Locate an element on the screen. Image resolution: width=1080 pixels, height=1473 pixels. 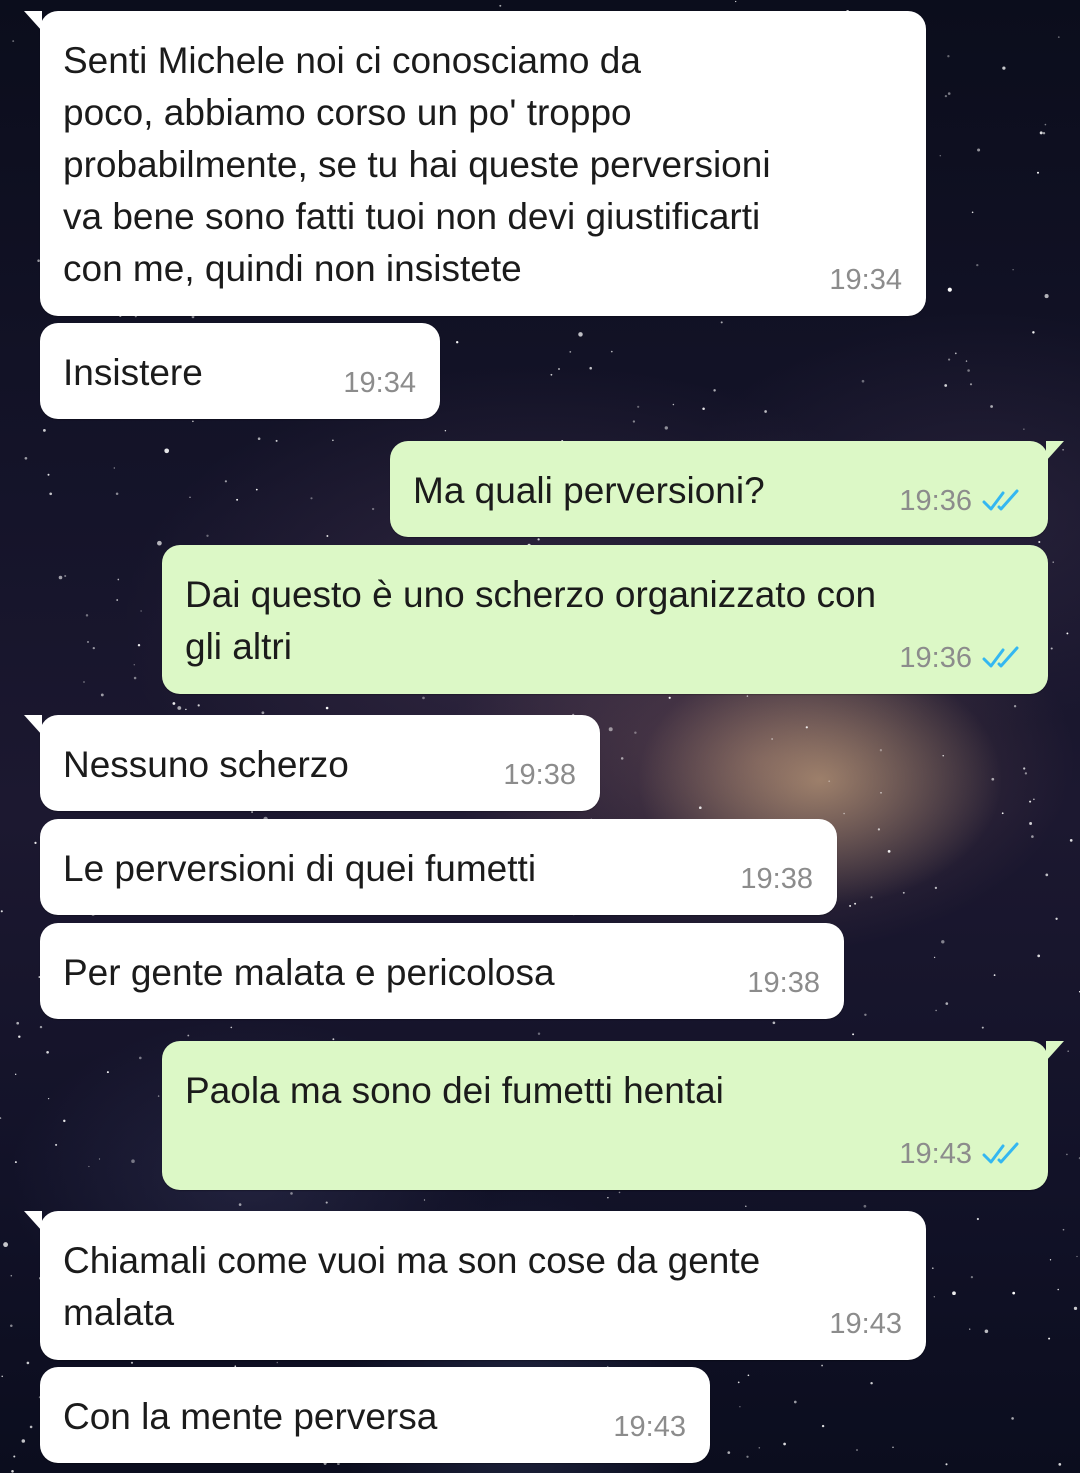
incoming-message: Nessuno scherzo 19:38 is located at coordinates (312, 763).